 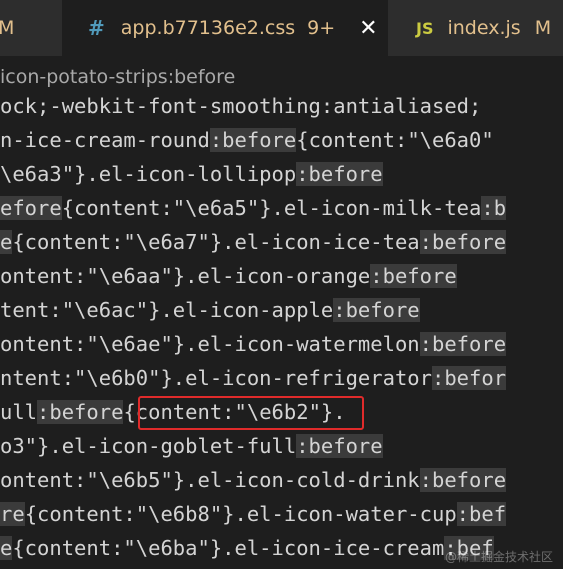 What do you see at coordinates (481, 514) in the screenshot?
I see `selector-highlight: :bef` at bounding box center [481, 514].